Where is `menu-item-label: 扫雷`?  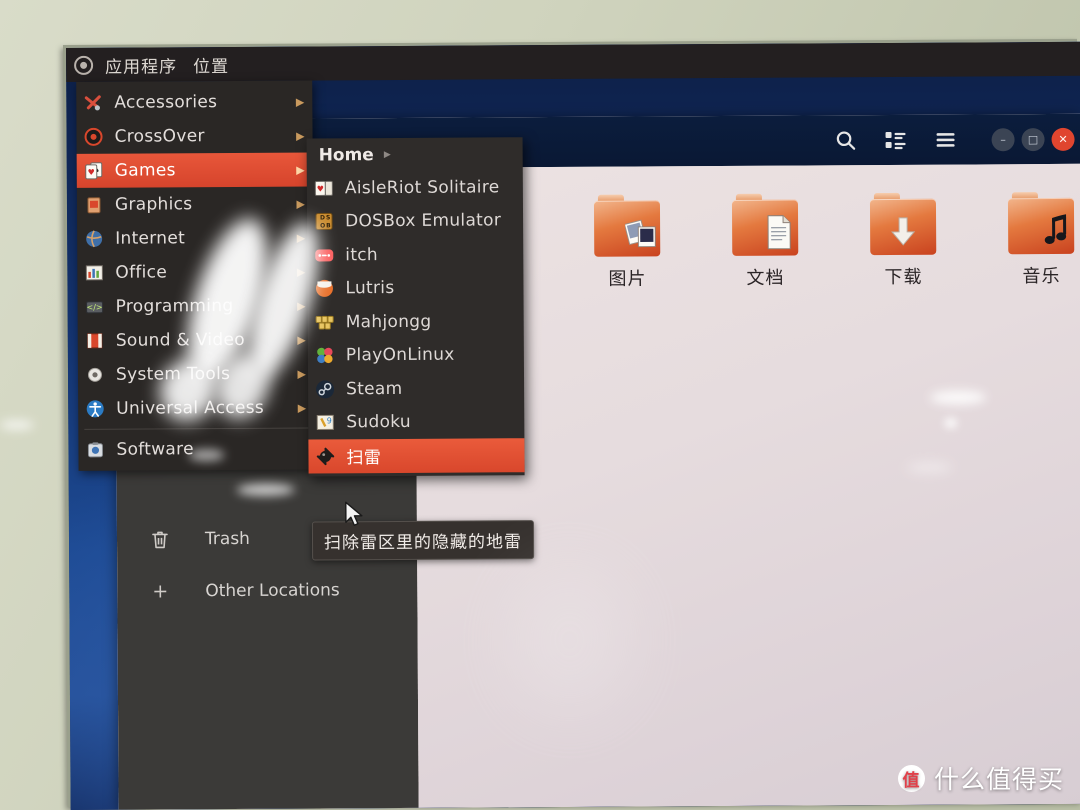 menu-item-label: 扫雷 is located at coordinates (364, 458).